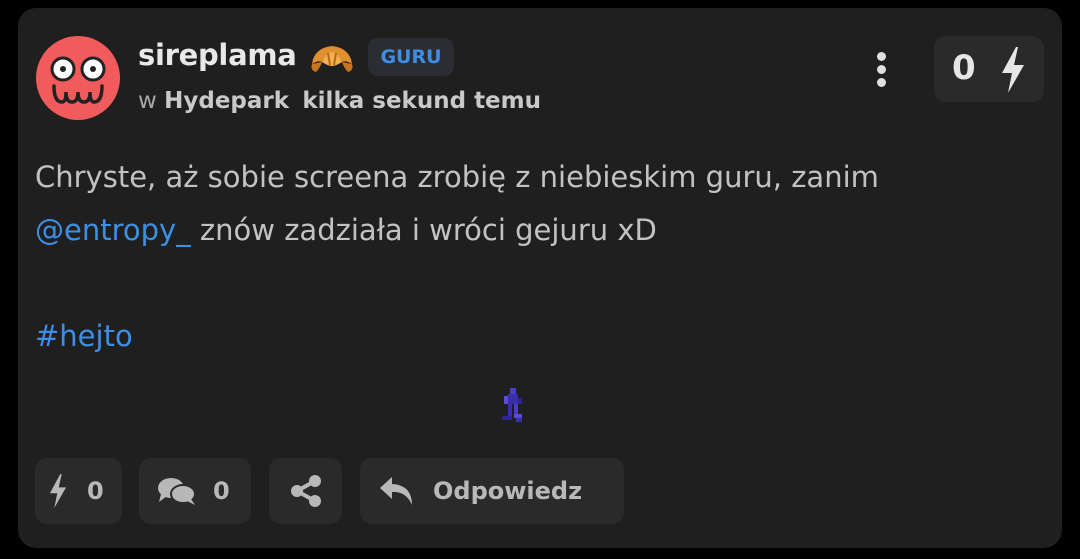 Image resolution: width=1080 pixels, height=559 pixels. Describe the element at coordinates (217, 55) in the screenshot. I see `author-name: sireplama` at that location.